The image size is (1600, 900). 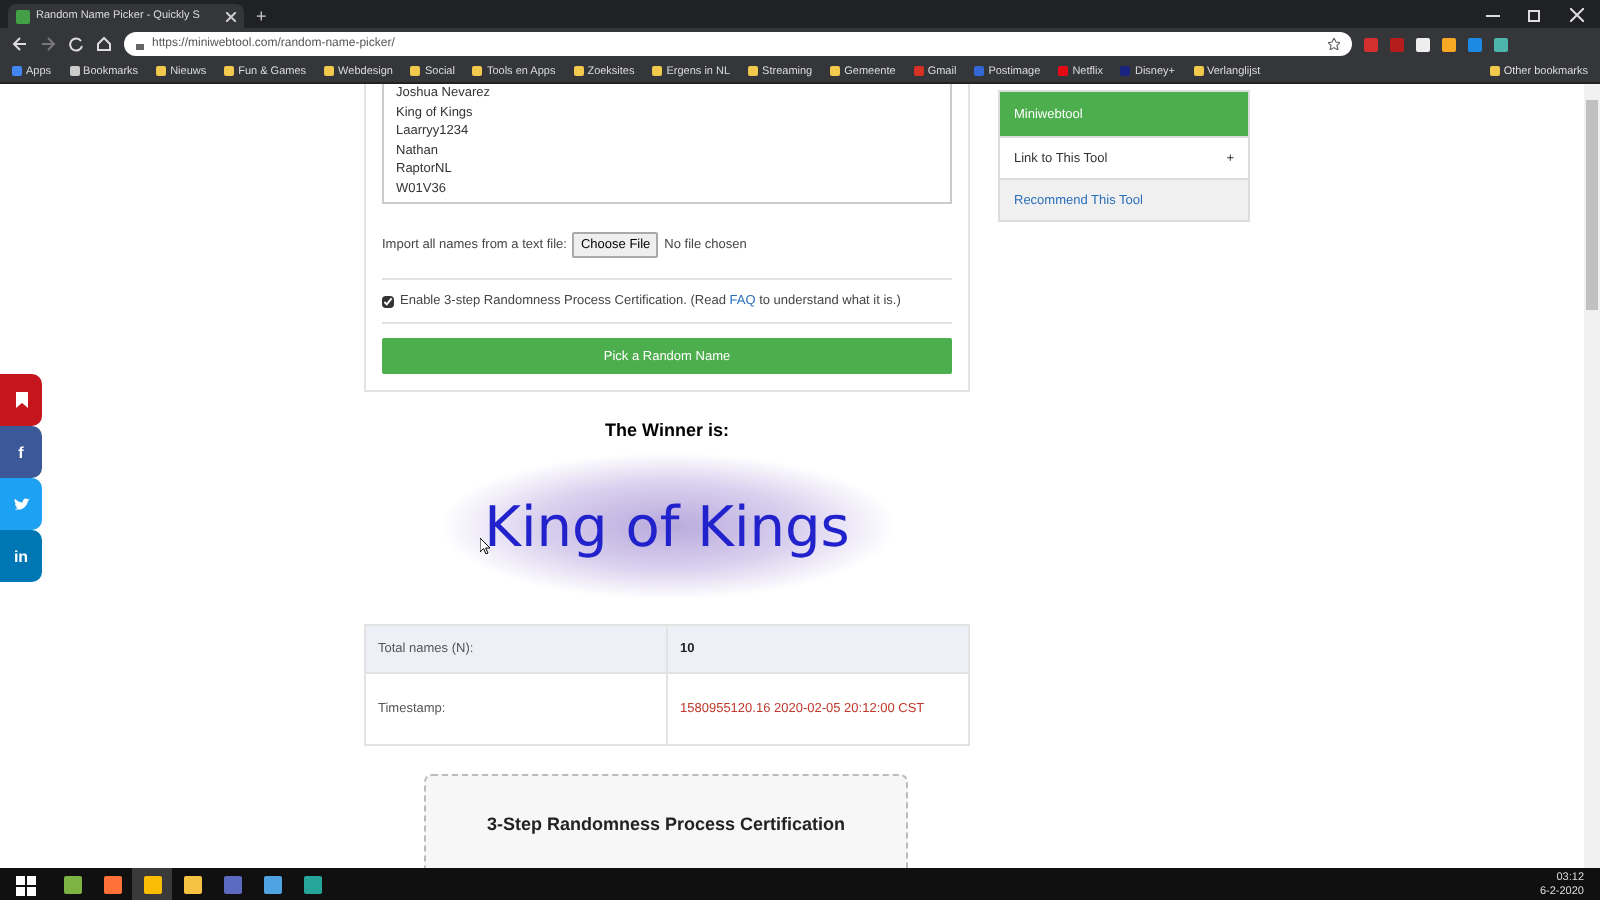 What do you see at coordinates (1592, 476) in the screenshot?
I see `scrollbar` at bounding box center [1592, 476].